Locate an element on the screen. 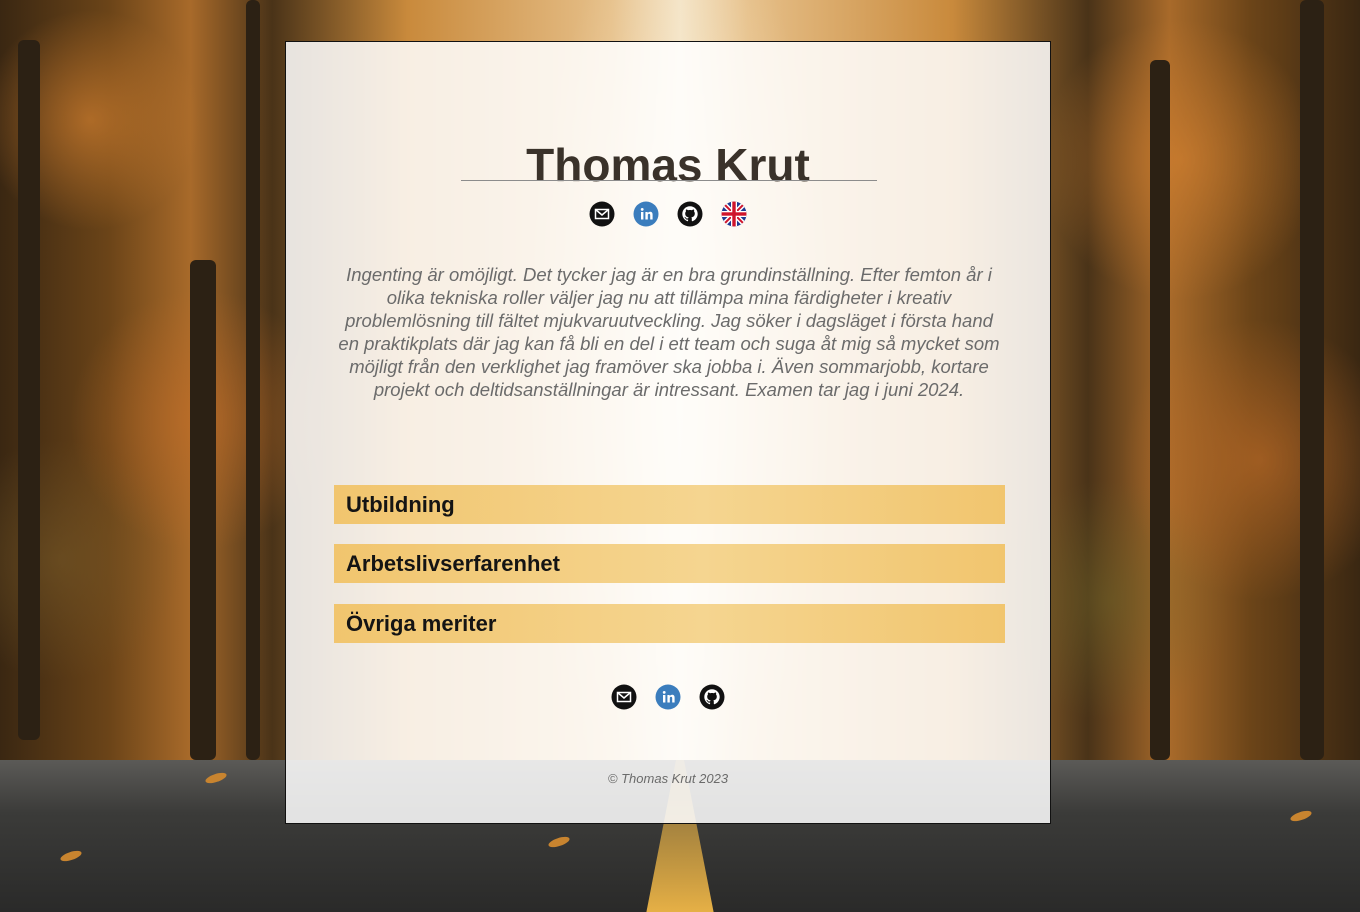  uk-flag-icon is located at coordinates (734, 214).